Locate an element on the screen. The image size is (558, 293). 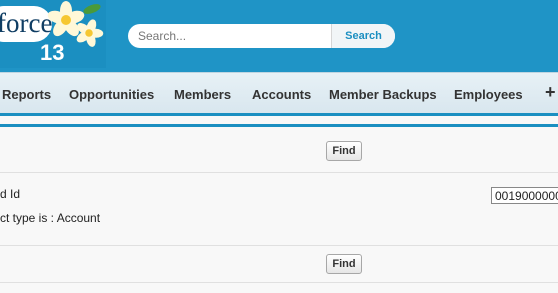
search-box: Search is located at coordinates (261, 36).